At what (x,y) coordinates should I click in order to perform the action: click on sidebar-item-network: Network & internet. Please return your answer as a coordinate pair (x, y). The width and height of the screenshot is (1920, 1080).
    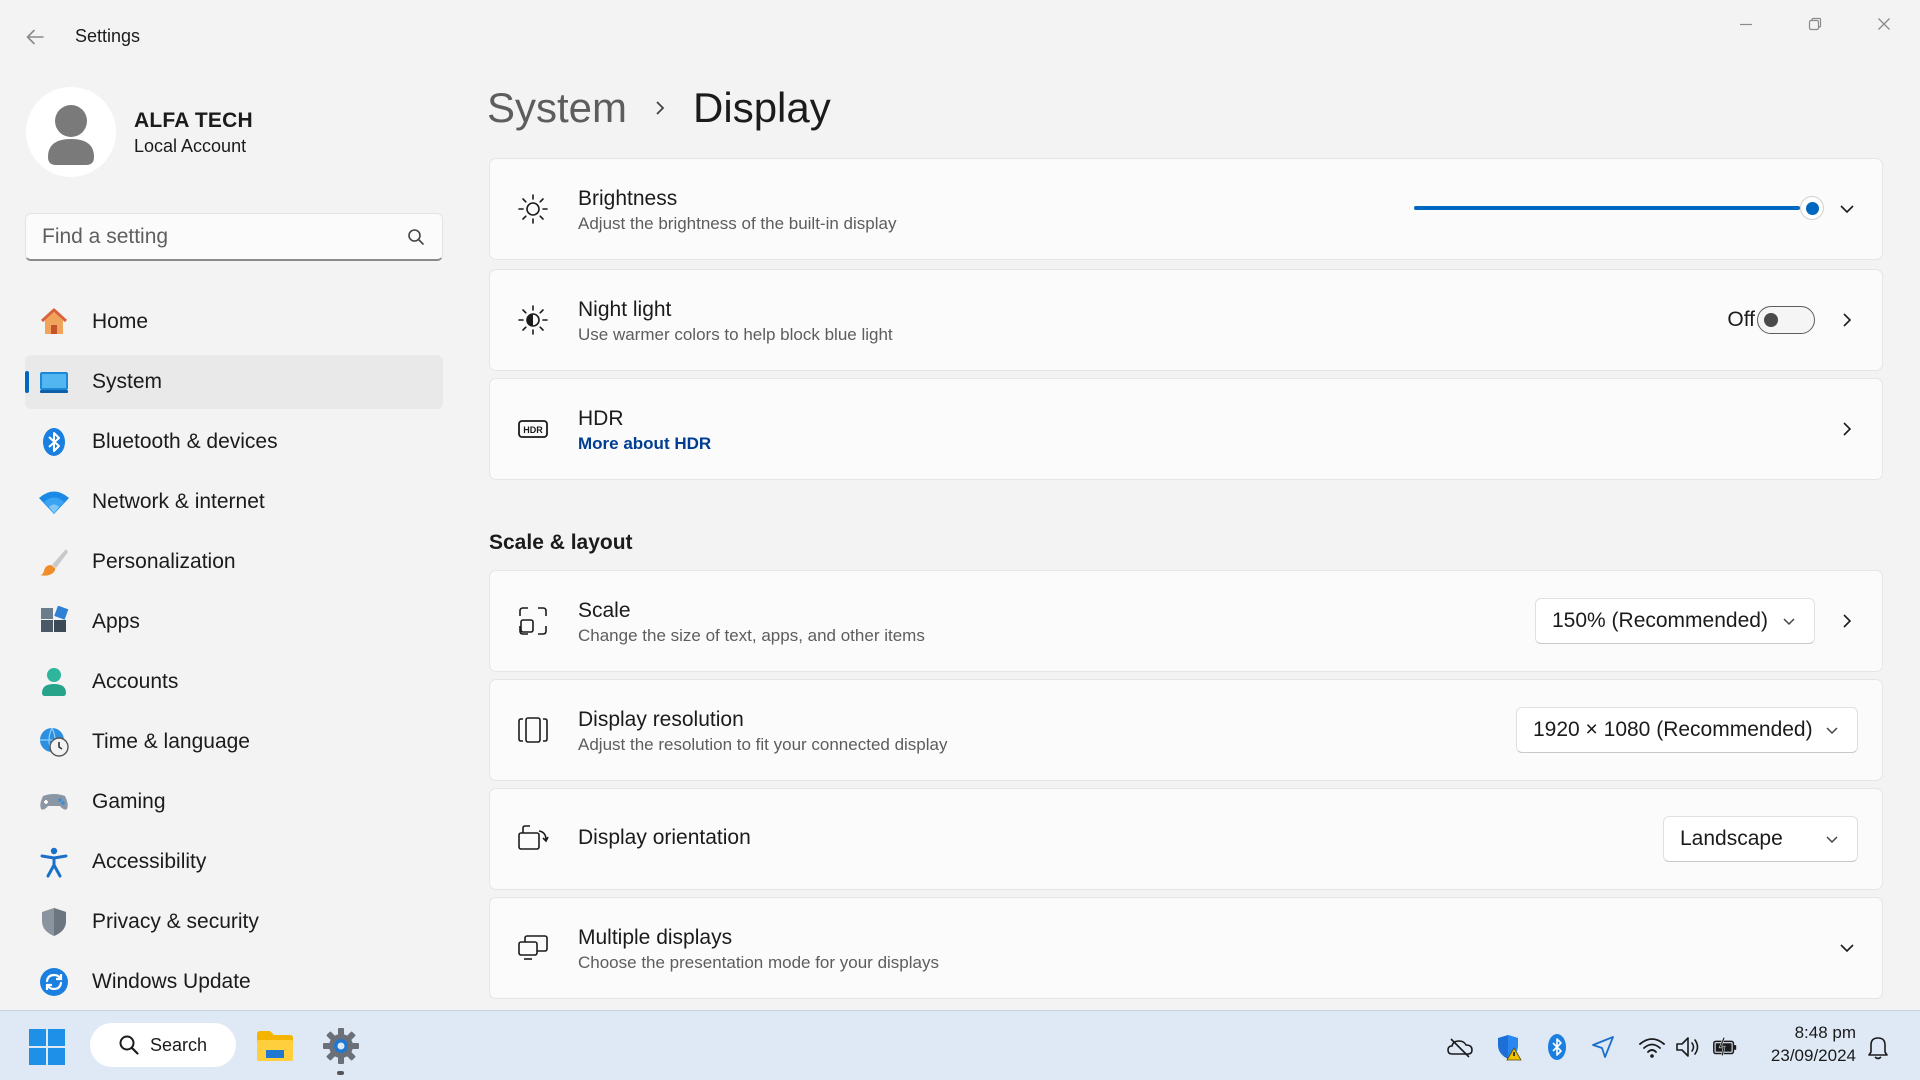
    Looking at the image, I should click on (234, 502).